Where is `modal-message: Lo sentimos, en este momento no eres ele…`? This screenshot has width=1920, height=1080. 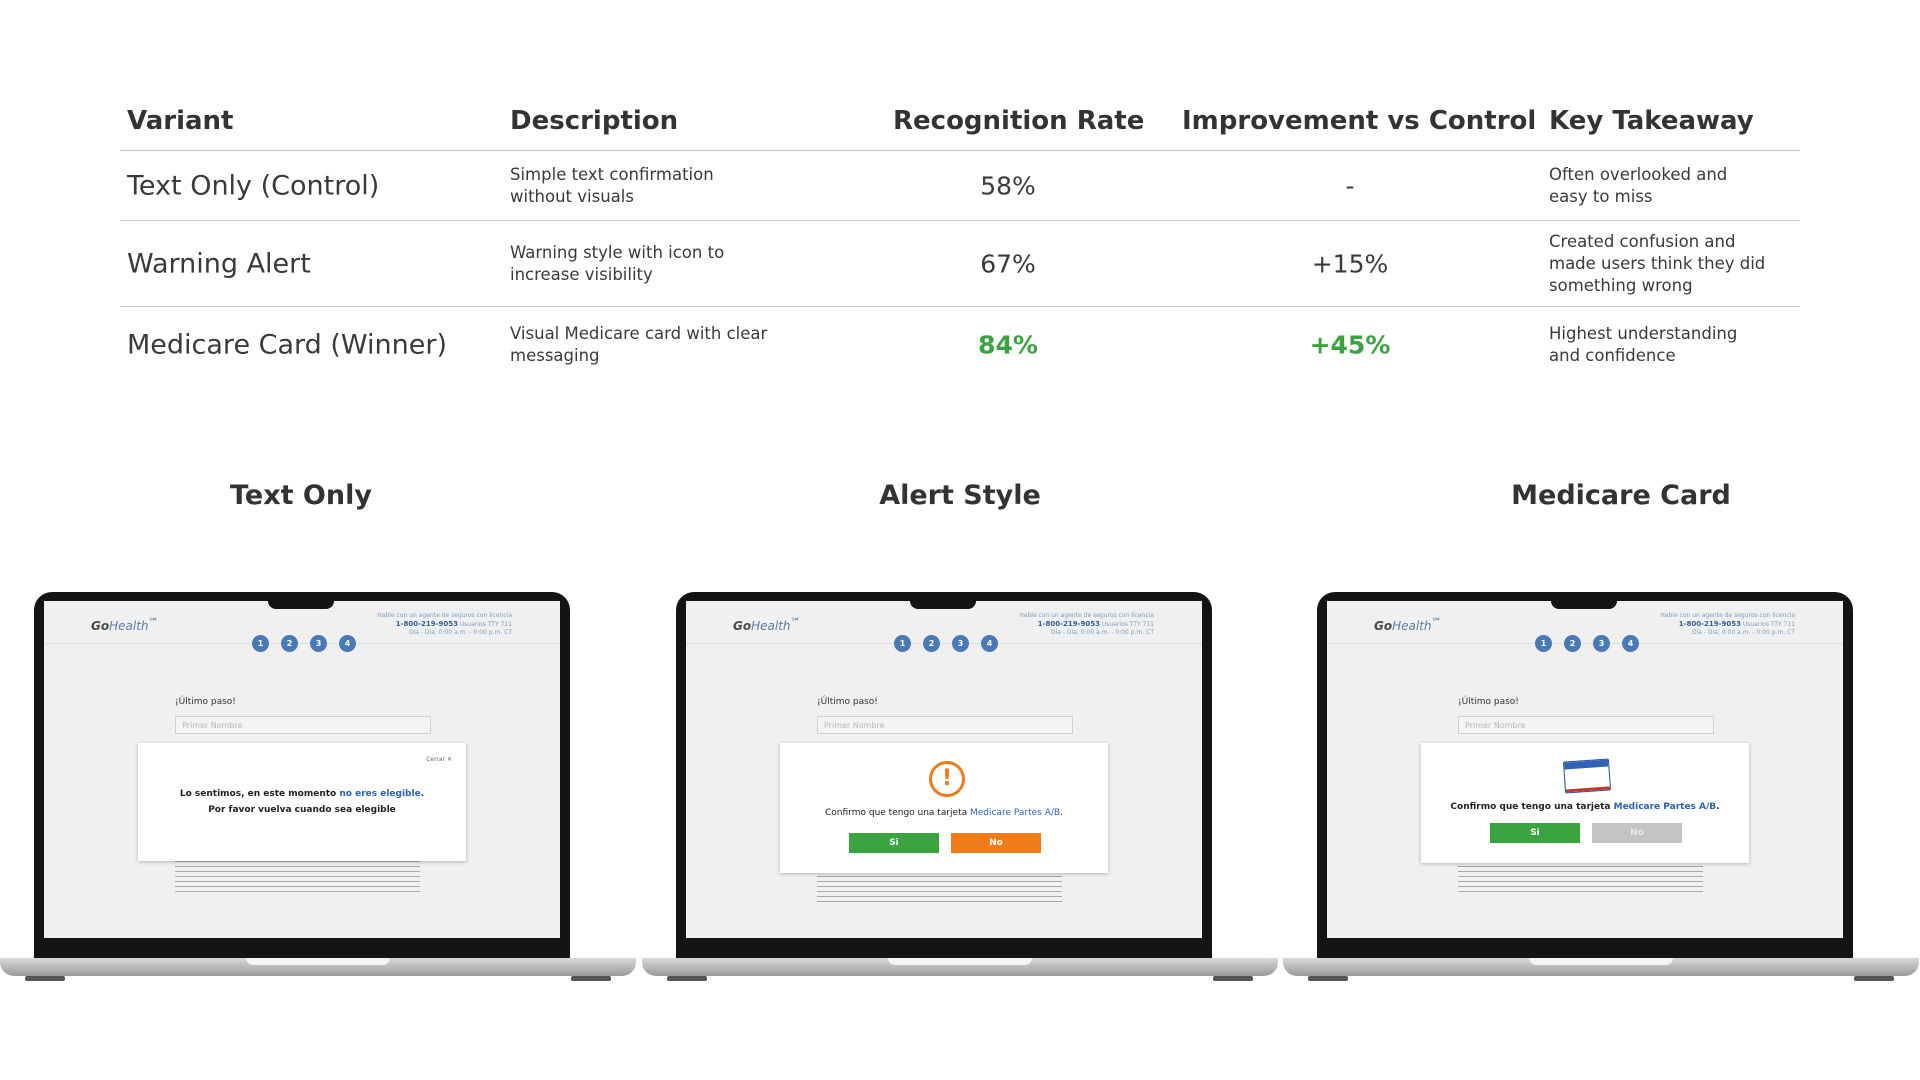
modal-message: Lo sentimos, en este momento no eres ele… is located at coordinates (302, 802).